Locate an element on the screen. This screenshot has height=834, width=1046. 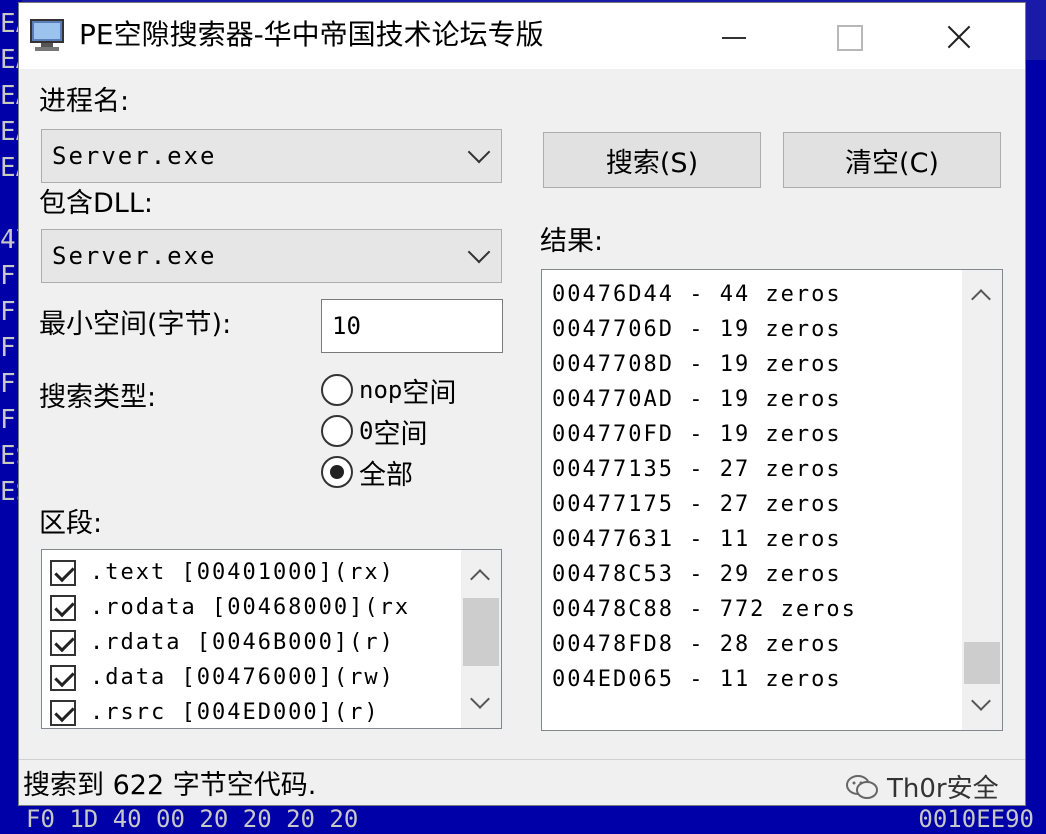
result-item: 00477135 - 27 zeros is located at coordinates (697, 469).